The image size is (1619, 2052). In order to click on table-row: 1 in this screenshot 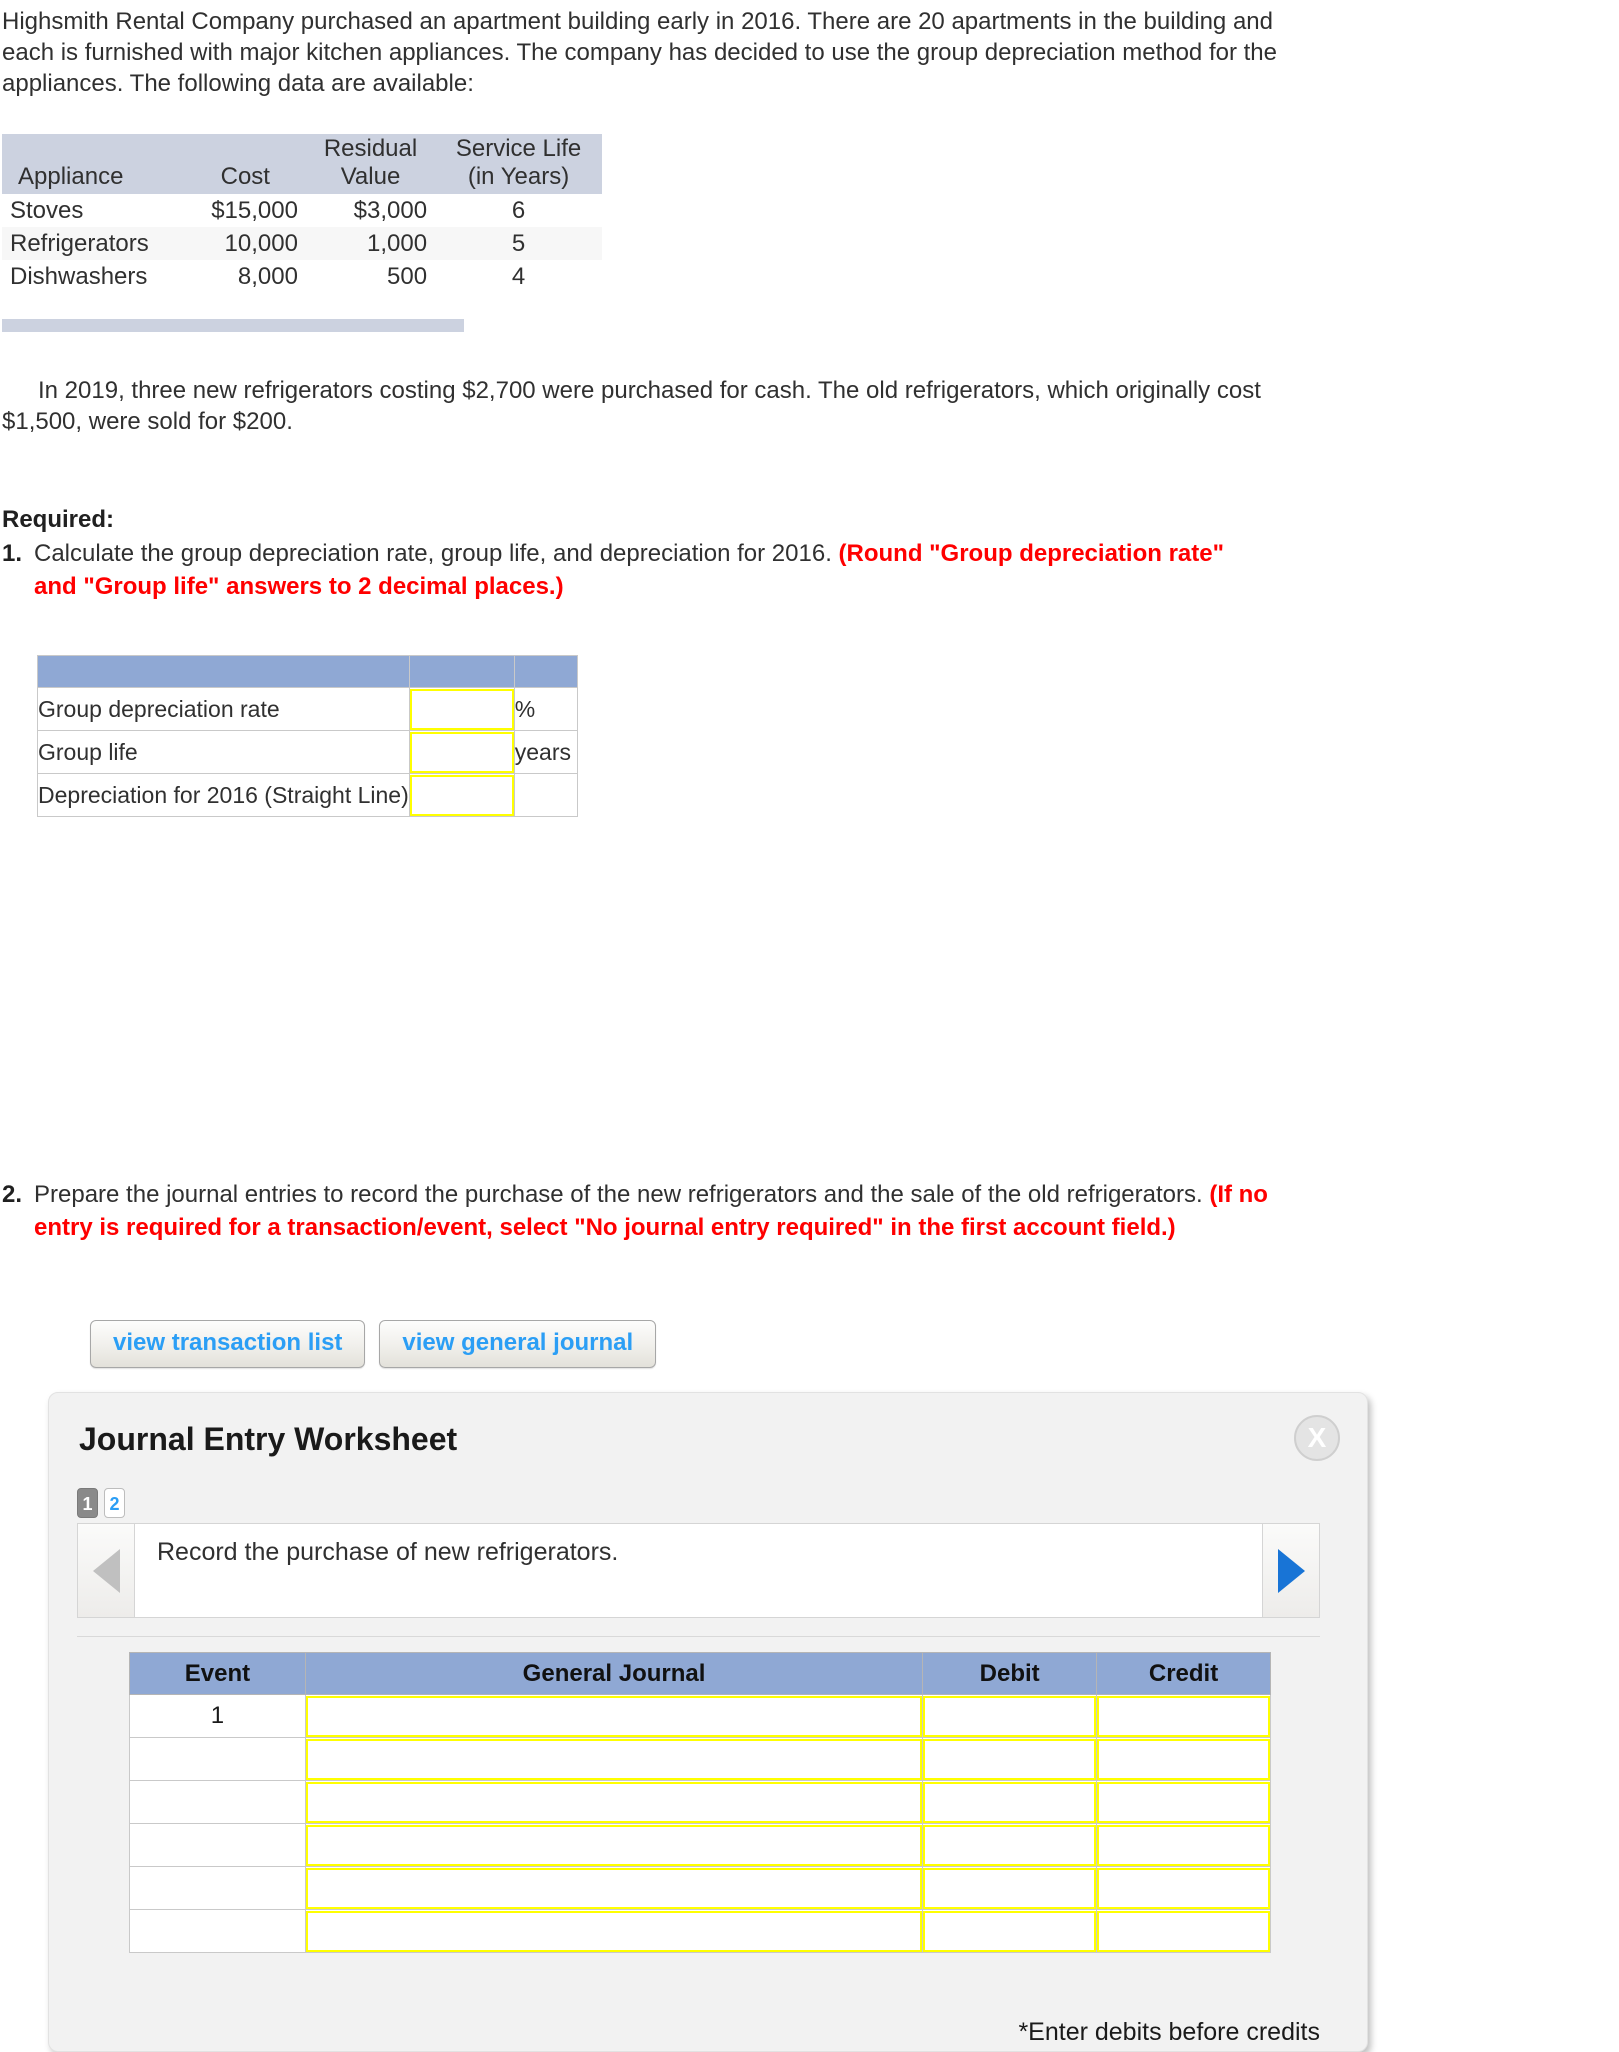, I will do `click(700, 1716)`.